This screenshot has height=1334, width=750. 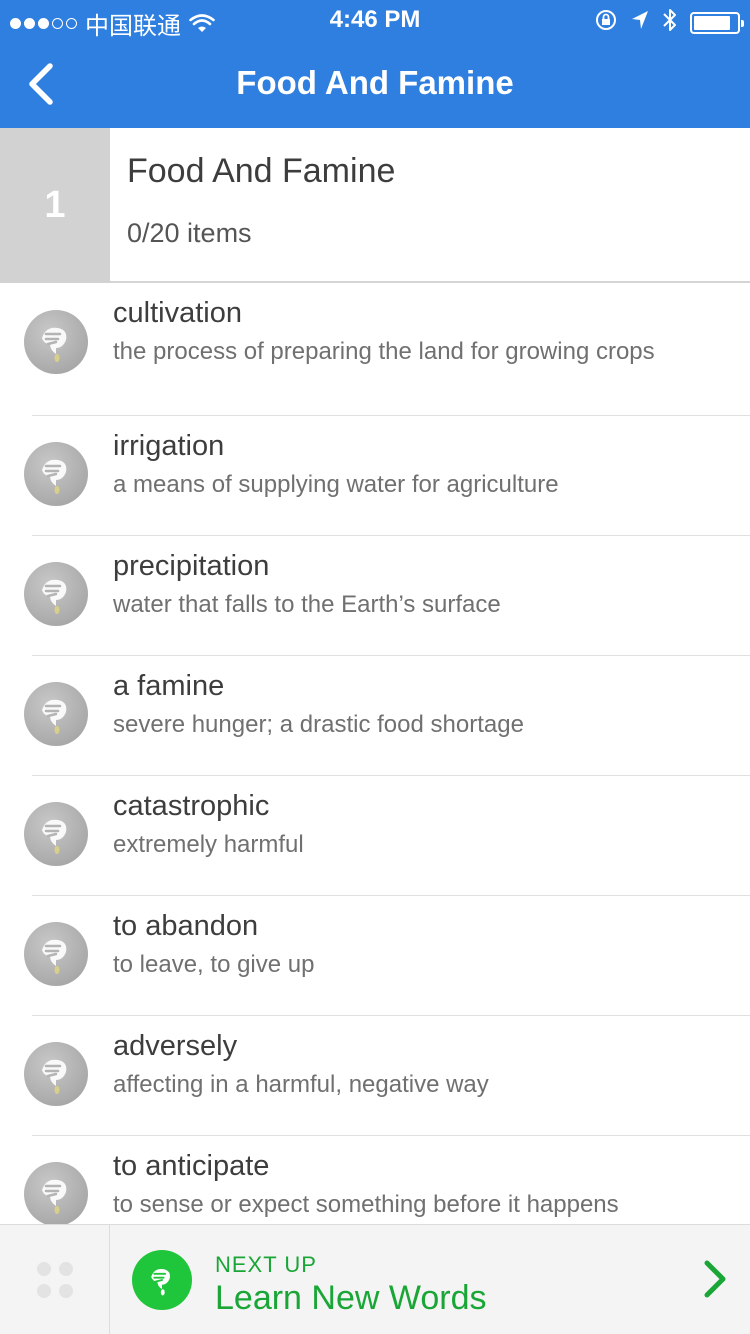 What do you see at coordinates (191, 1166) in the screenshot?
I see `word-term: to anticipate` at bounding box center [191, 1166].